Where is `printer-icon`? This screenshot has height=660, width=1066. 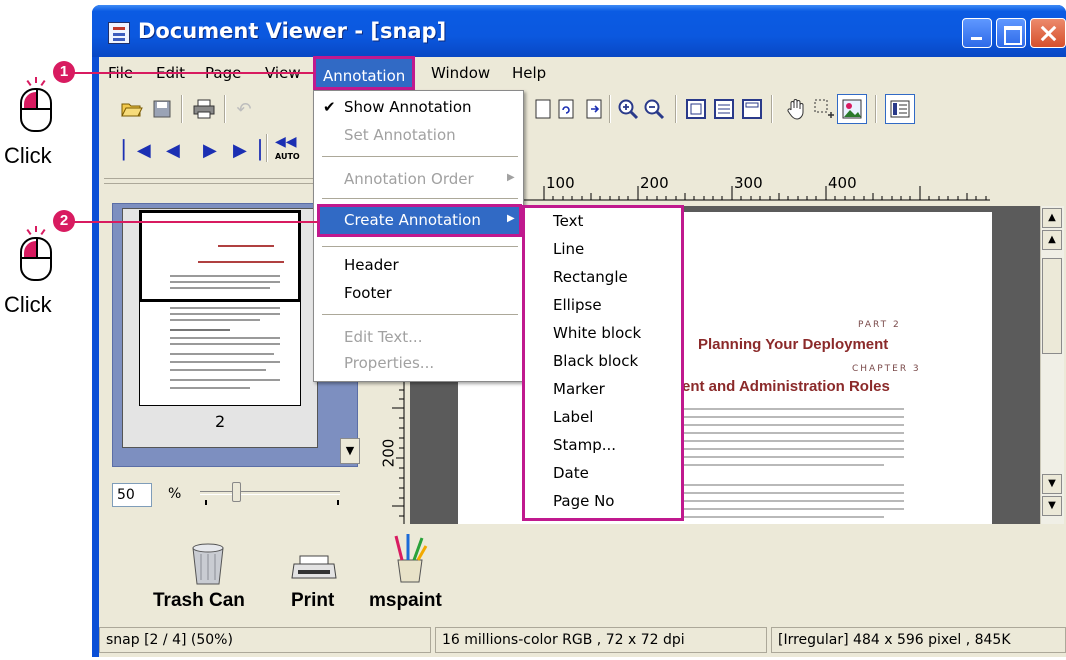 printer-icon is located at coordinates (204, 109).